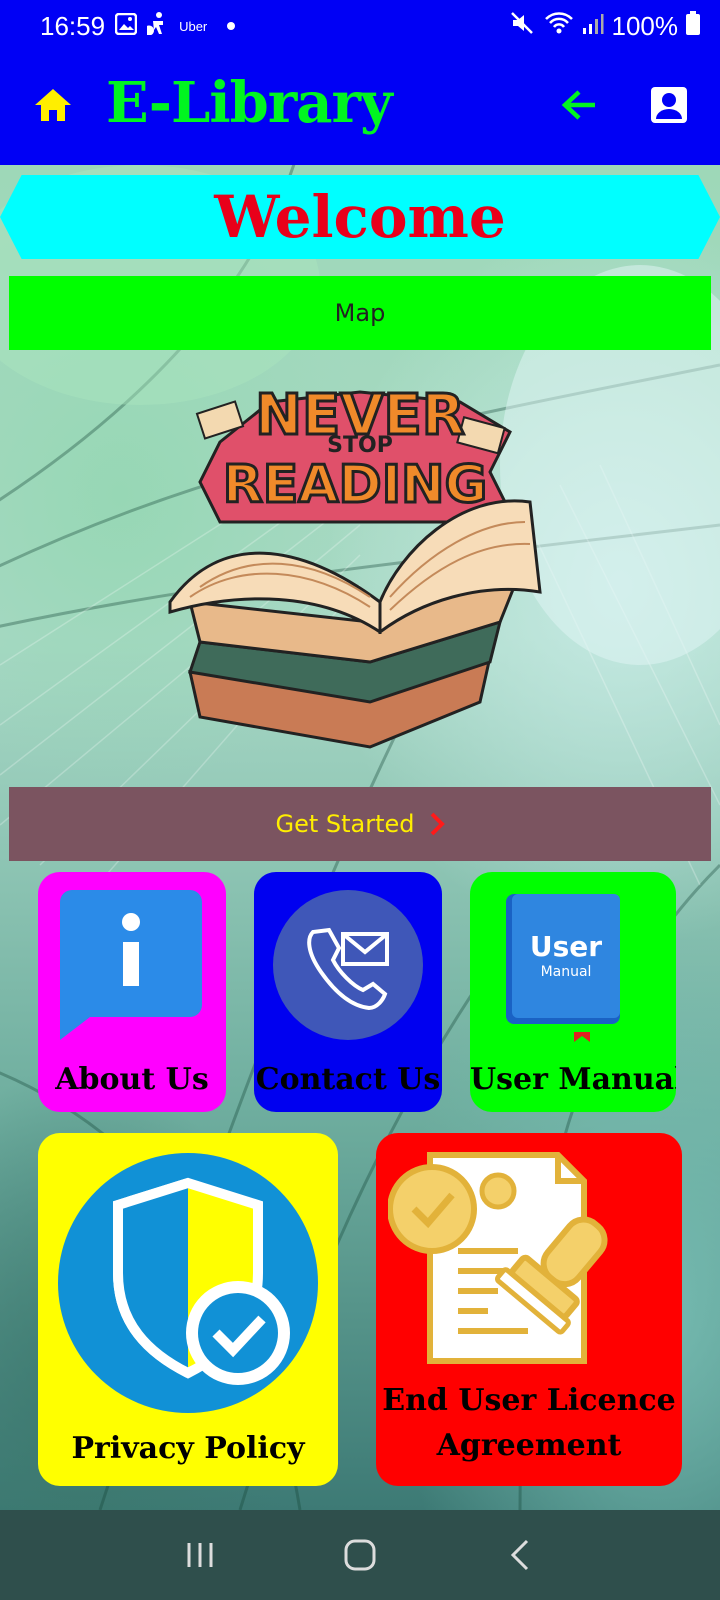 This screenshot has height=1600, width=720. I want to click on user-manual-tile: User Manual User Manual, so click(573, 992).